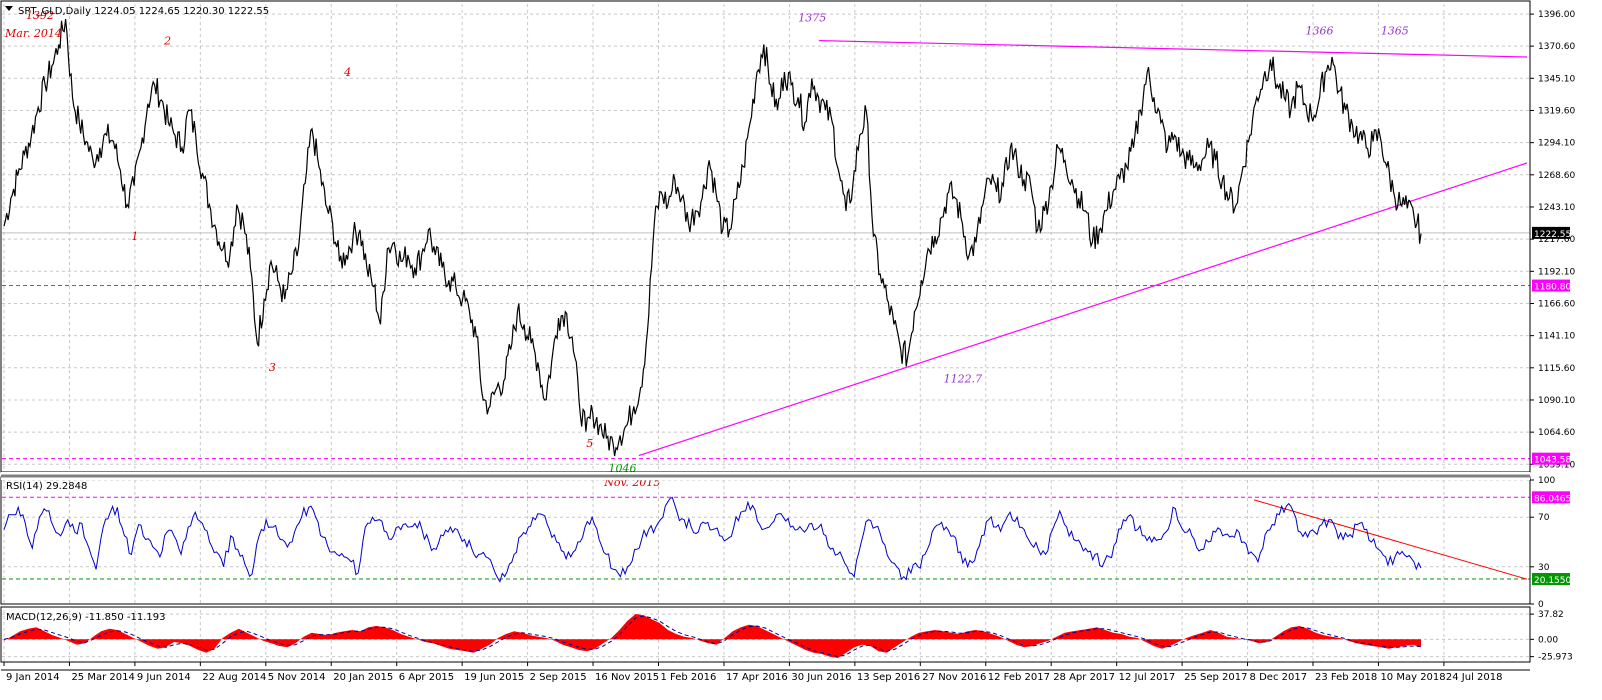  Describe the element at coordinates (46, 486) in the screenshot. I see `rsi-header: RSI(14) 29.2848` at that location.